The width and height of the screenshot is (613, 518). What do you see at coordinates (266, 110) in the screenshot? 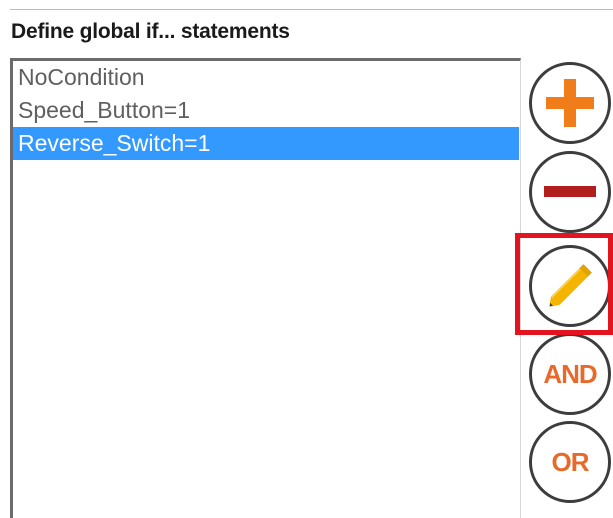
I see `list-item: Speed_Button=1` at bounding box center [266, 110].